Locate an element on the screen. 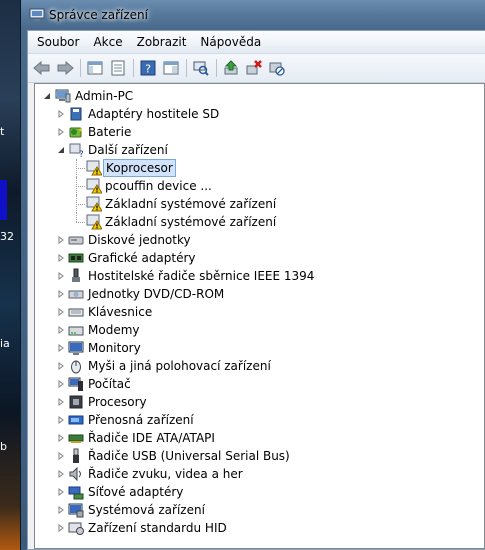  menu-soubor: Soubor is located at coordinates (58, 42).